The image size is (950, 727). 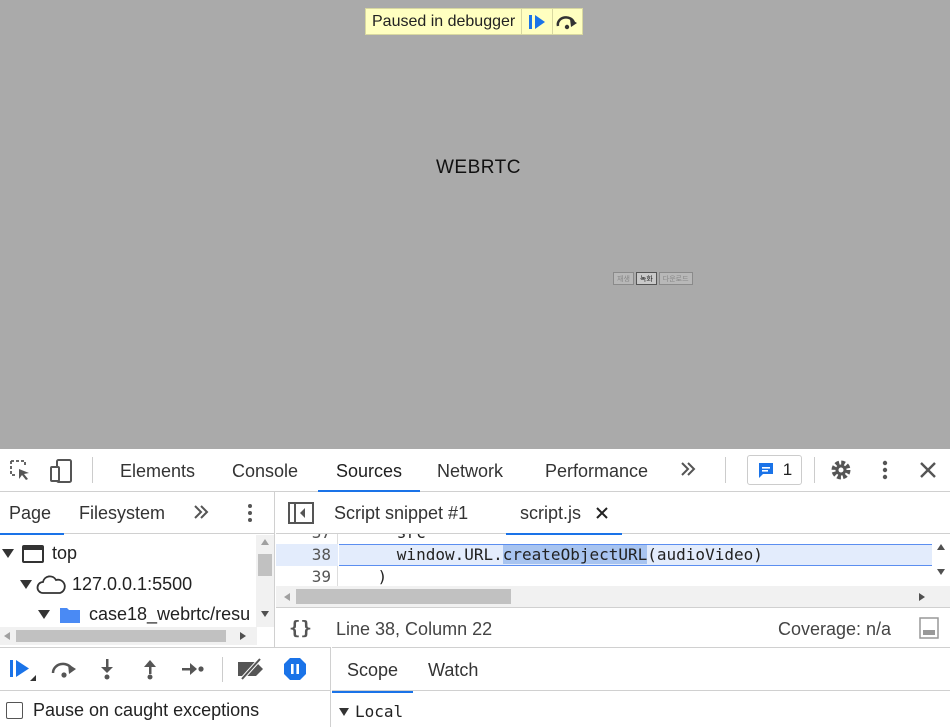 I want to click on record-button: 녹화, so click(x=646, y=278).